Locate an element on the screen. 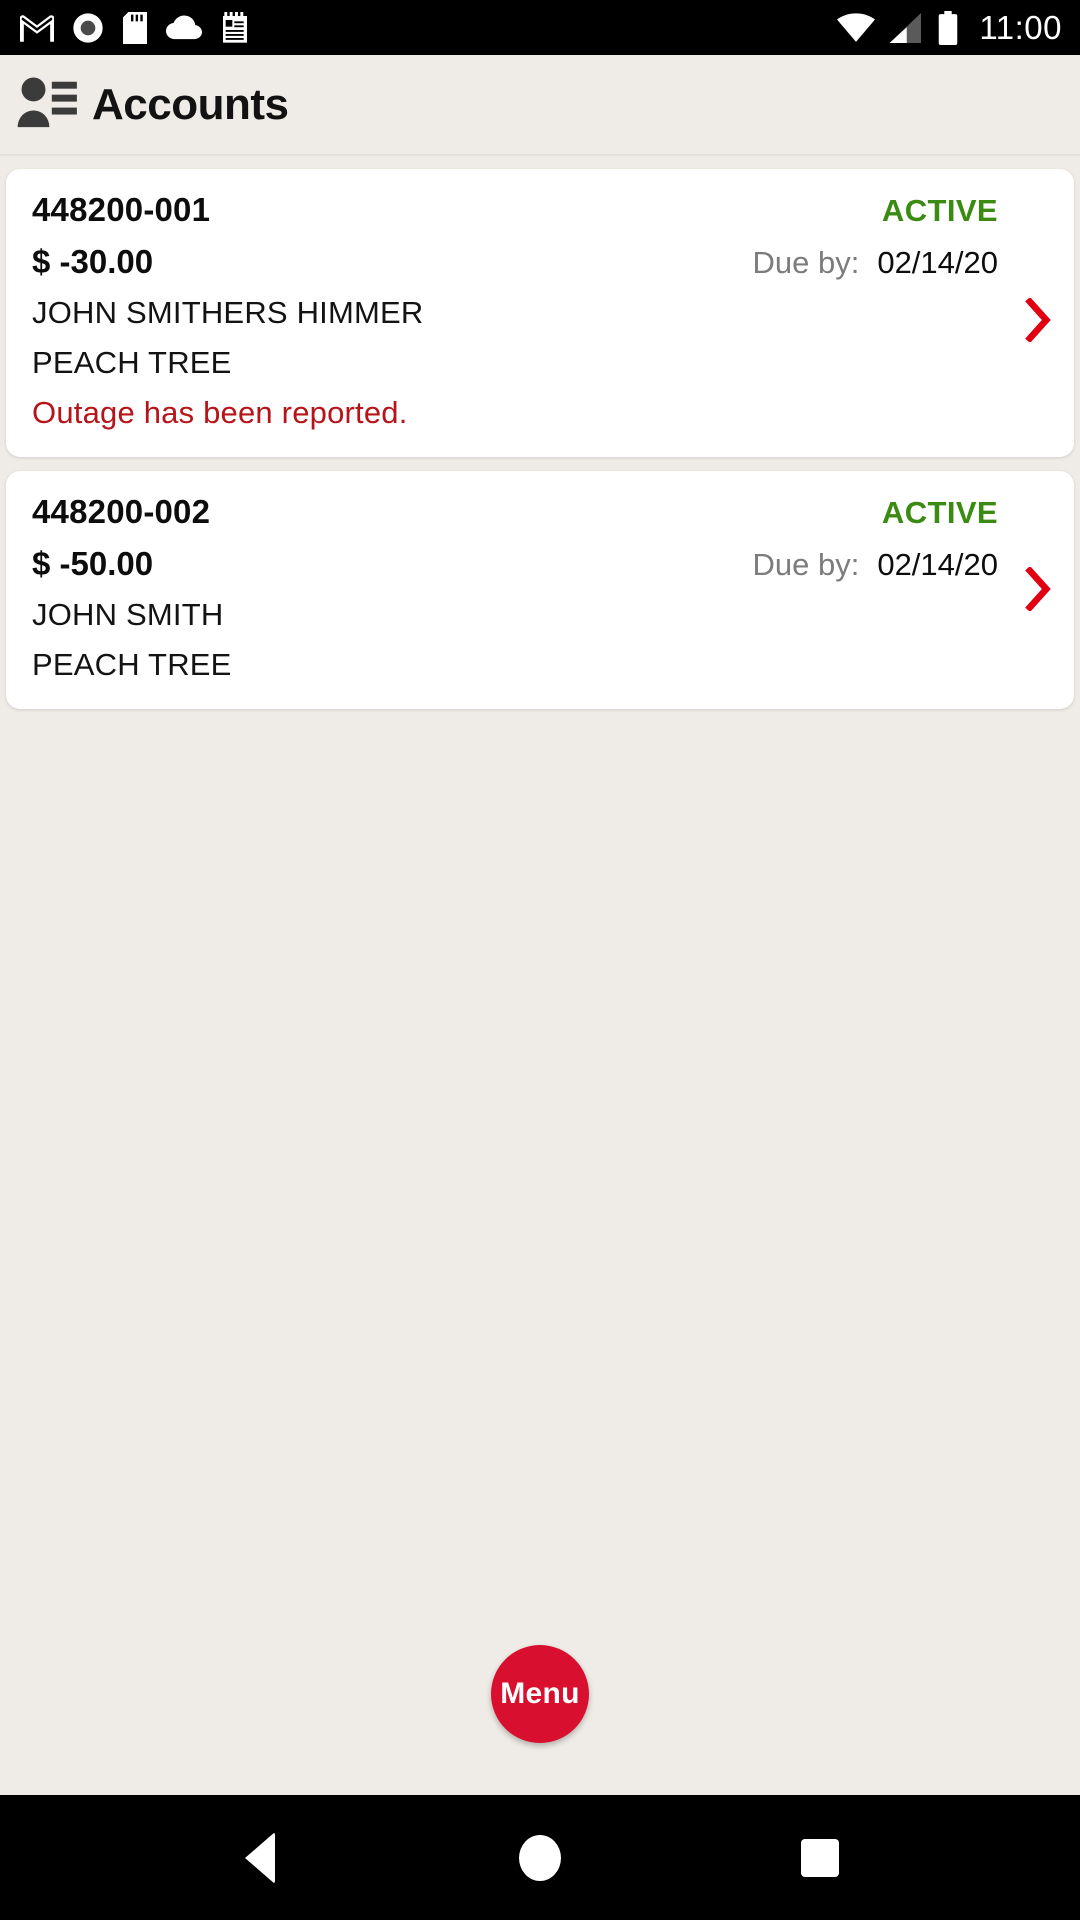 The image size is (1080, 1920). gmail-icon is located at coordinates (37, 28).